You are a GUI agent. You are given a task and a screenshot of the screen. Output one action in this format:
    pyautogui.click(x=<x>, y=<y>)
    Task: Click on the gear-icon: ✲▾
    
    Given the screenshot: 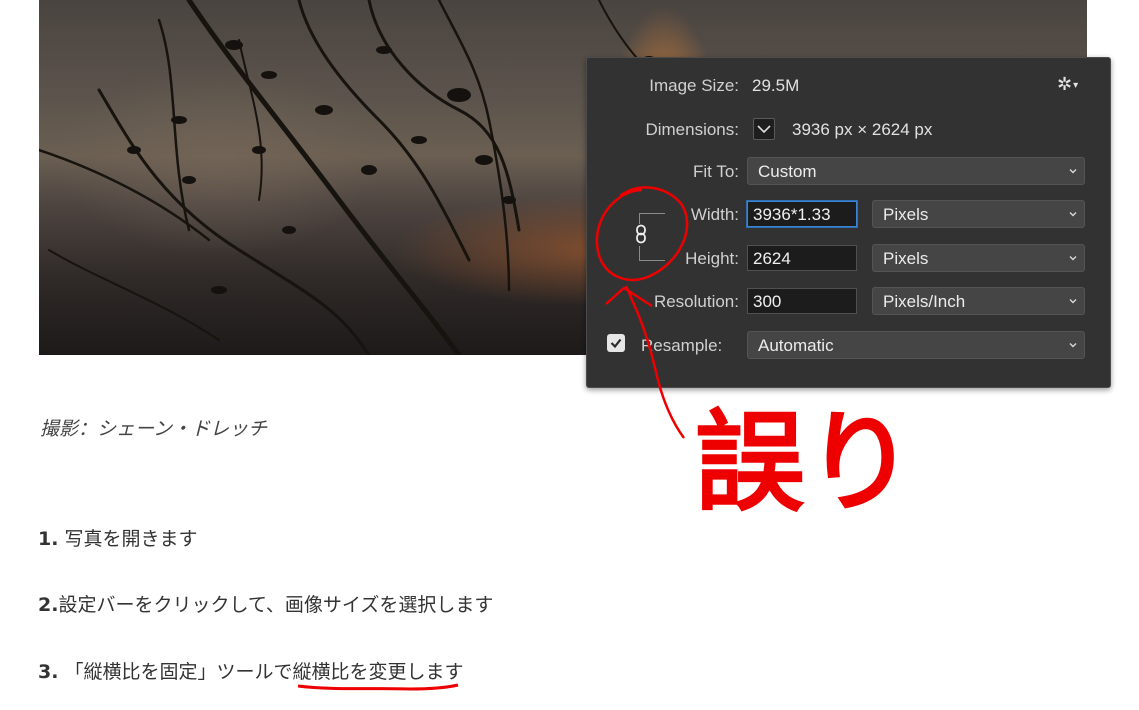 What is the action you would take?
    pyautogui.click(x=1067, y=84)
    